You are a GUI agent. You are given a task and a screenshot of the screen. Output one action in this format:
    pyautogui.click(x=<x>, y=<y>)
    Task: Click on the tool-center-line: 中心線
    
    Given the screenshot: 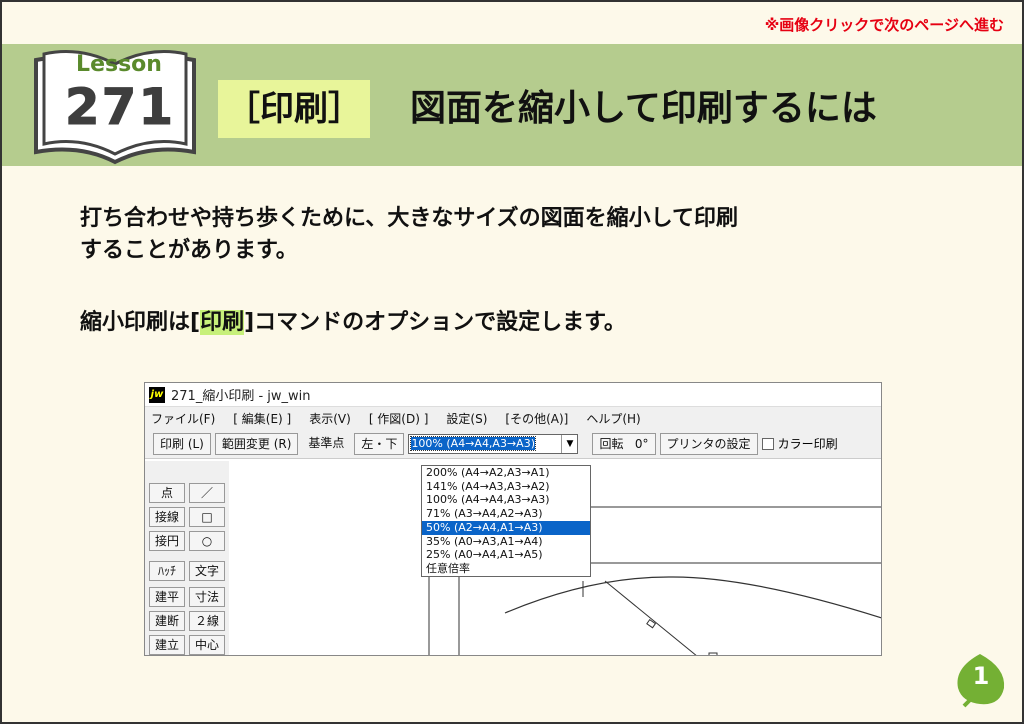 What is the action you would take?
    pyautogui.click(x=207, y=645)
    